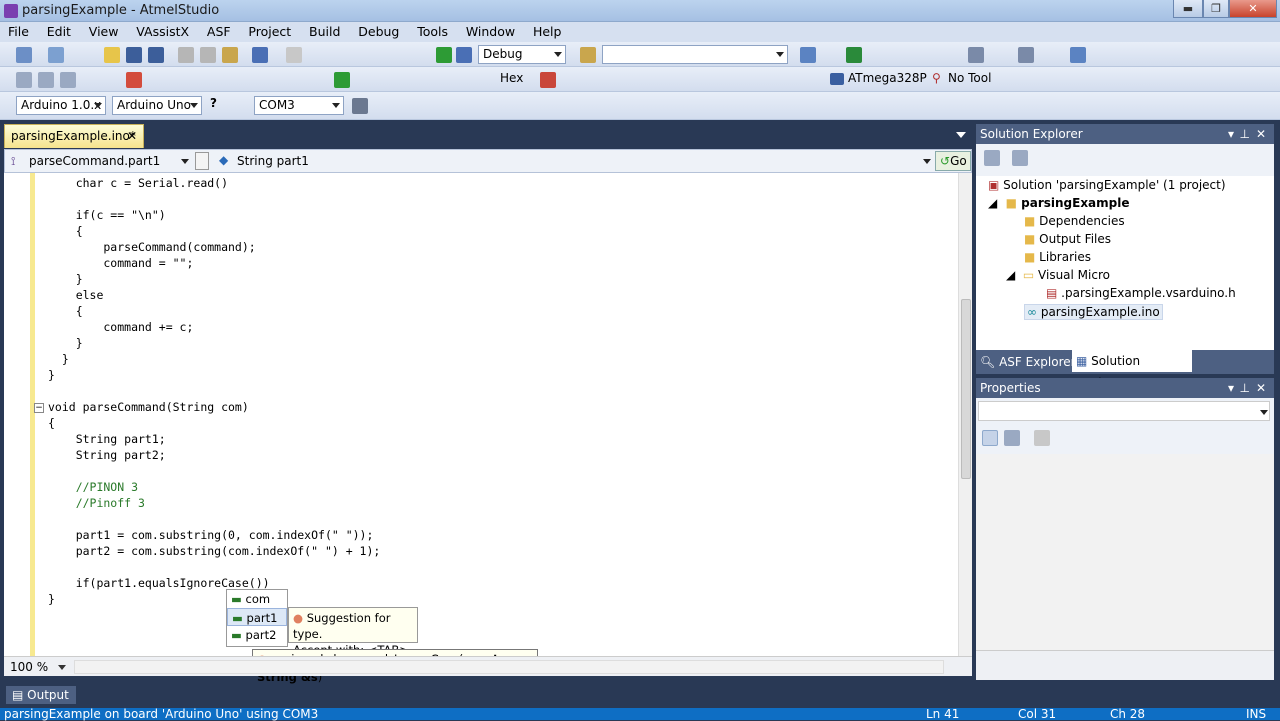 This screenshot has height=721, width=1280. I want to click on menu-build: Build, so click(317, 32).